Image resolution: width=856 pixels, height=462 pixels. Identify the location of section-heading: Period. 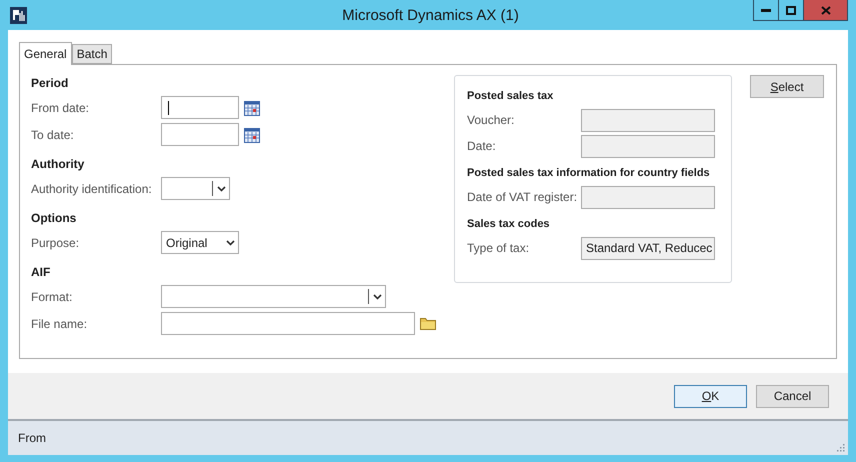
(50, 83).